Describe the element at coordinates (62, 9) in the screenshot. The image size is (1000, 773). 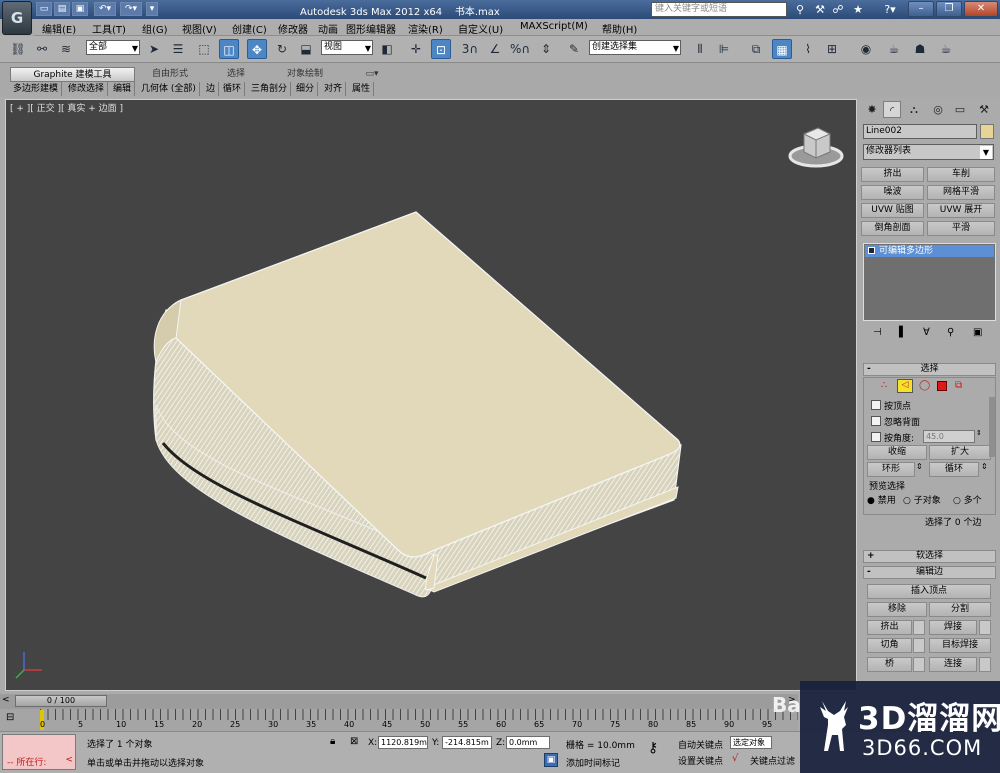
I see `open-file-icon: ▤` at that location.